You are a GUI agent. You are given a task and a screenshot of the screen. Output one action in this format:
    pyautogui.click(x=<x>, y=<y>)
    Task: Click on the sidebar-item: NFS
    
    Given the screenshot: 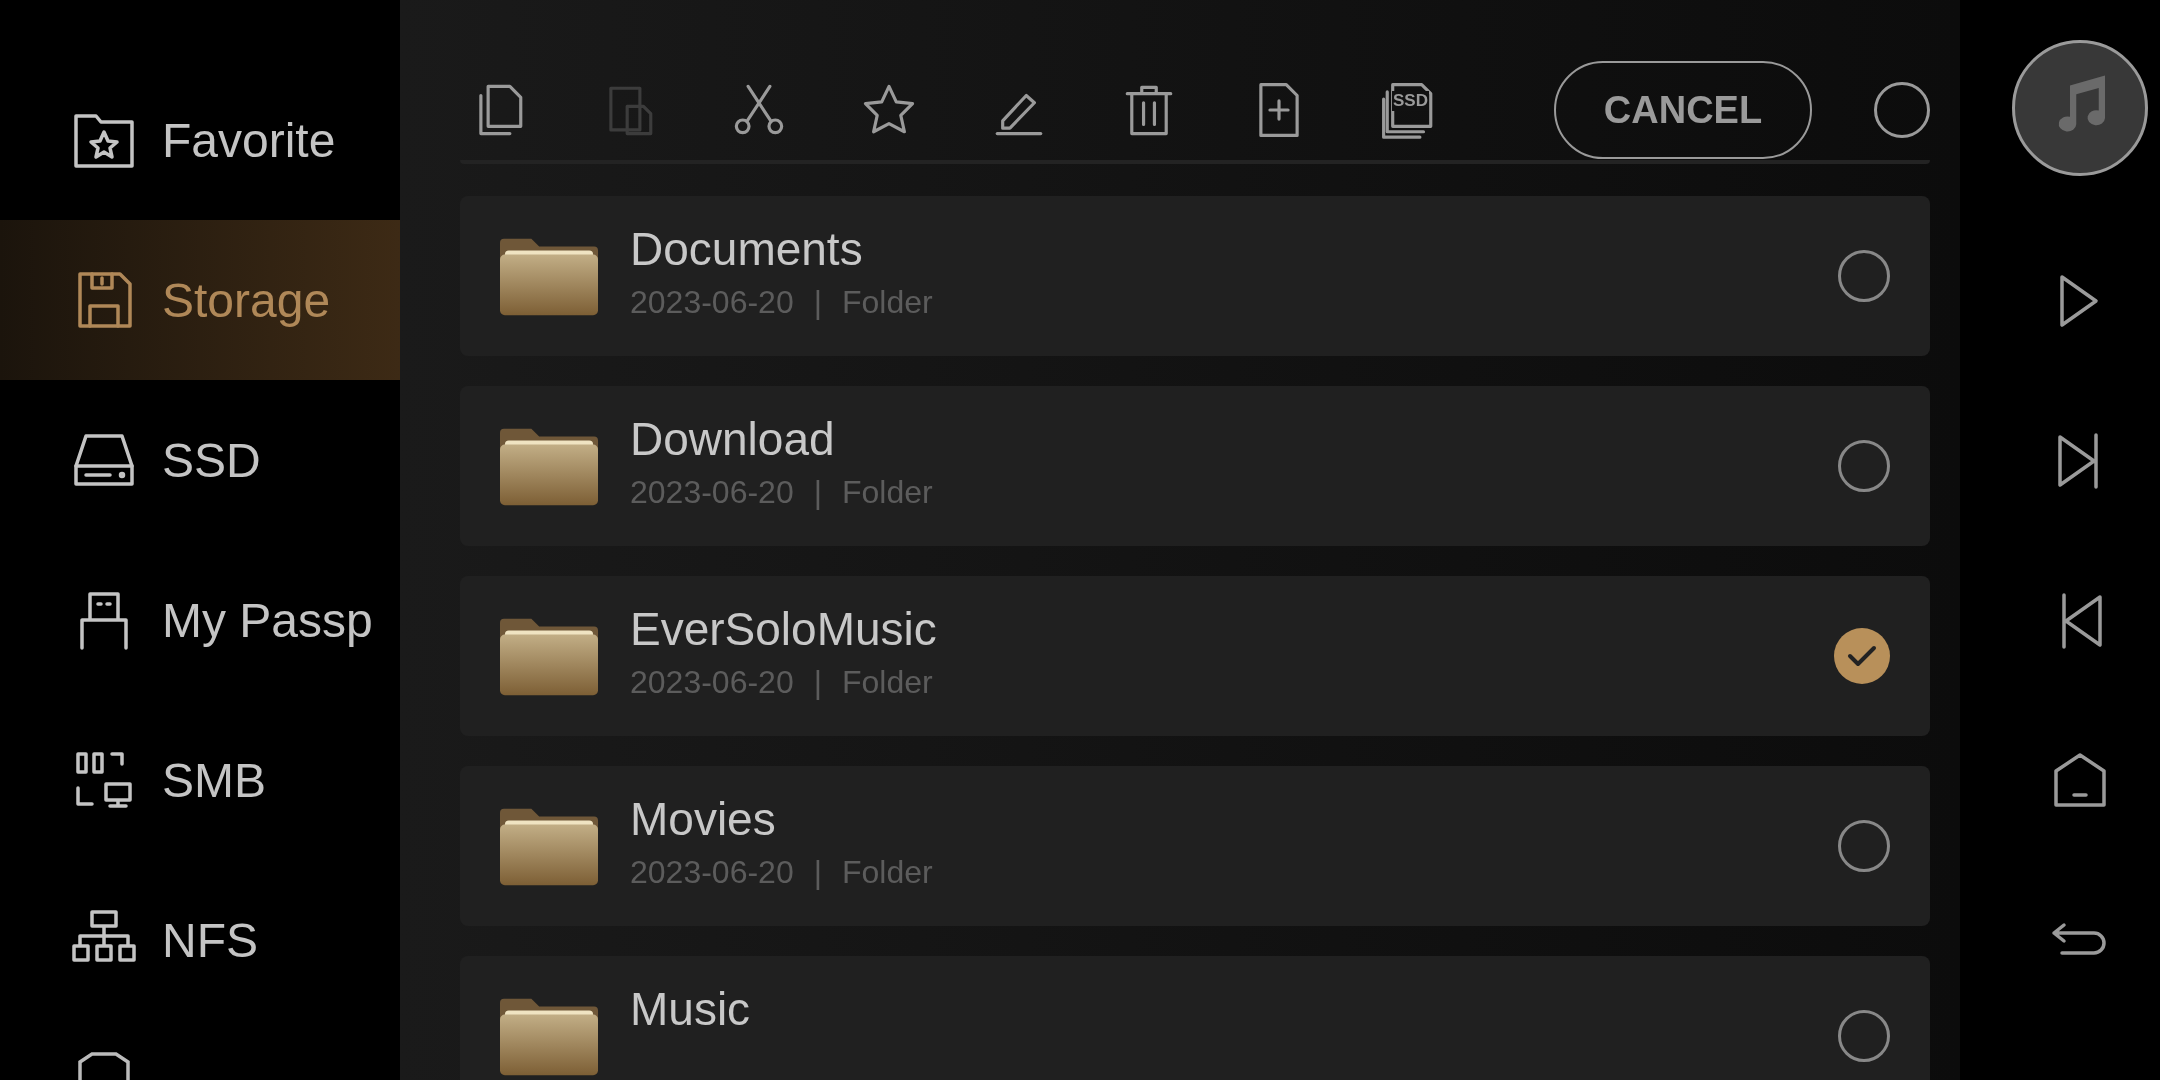 What is the action you would take?
    pyautogui.click(x=200, y=940)
    